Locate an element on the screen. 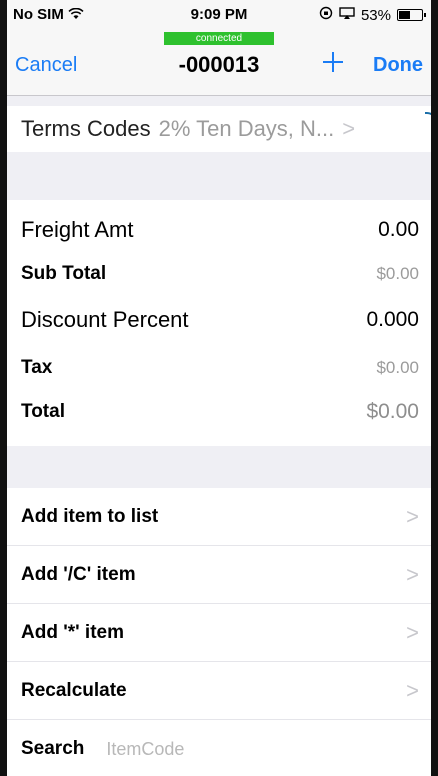  add-item-to-list-row: Add item to list > is located at coordinates (219, 517).